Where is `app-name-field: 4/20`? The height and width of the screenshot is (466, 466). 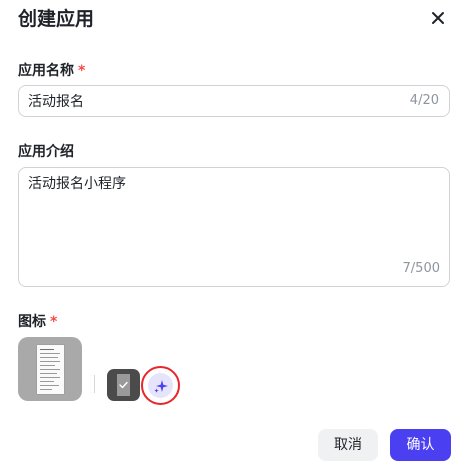 app-name-field: 4/20 is located at coordinates (234, 101).